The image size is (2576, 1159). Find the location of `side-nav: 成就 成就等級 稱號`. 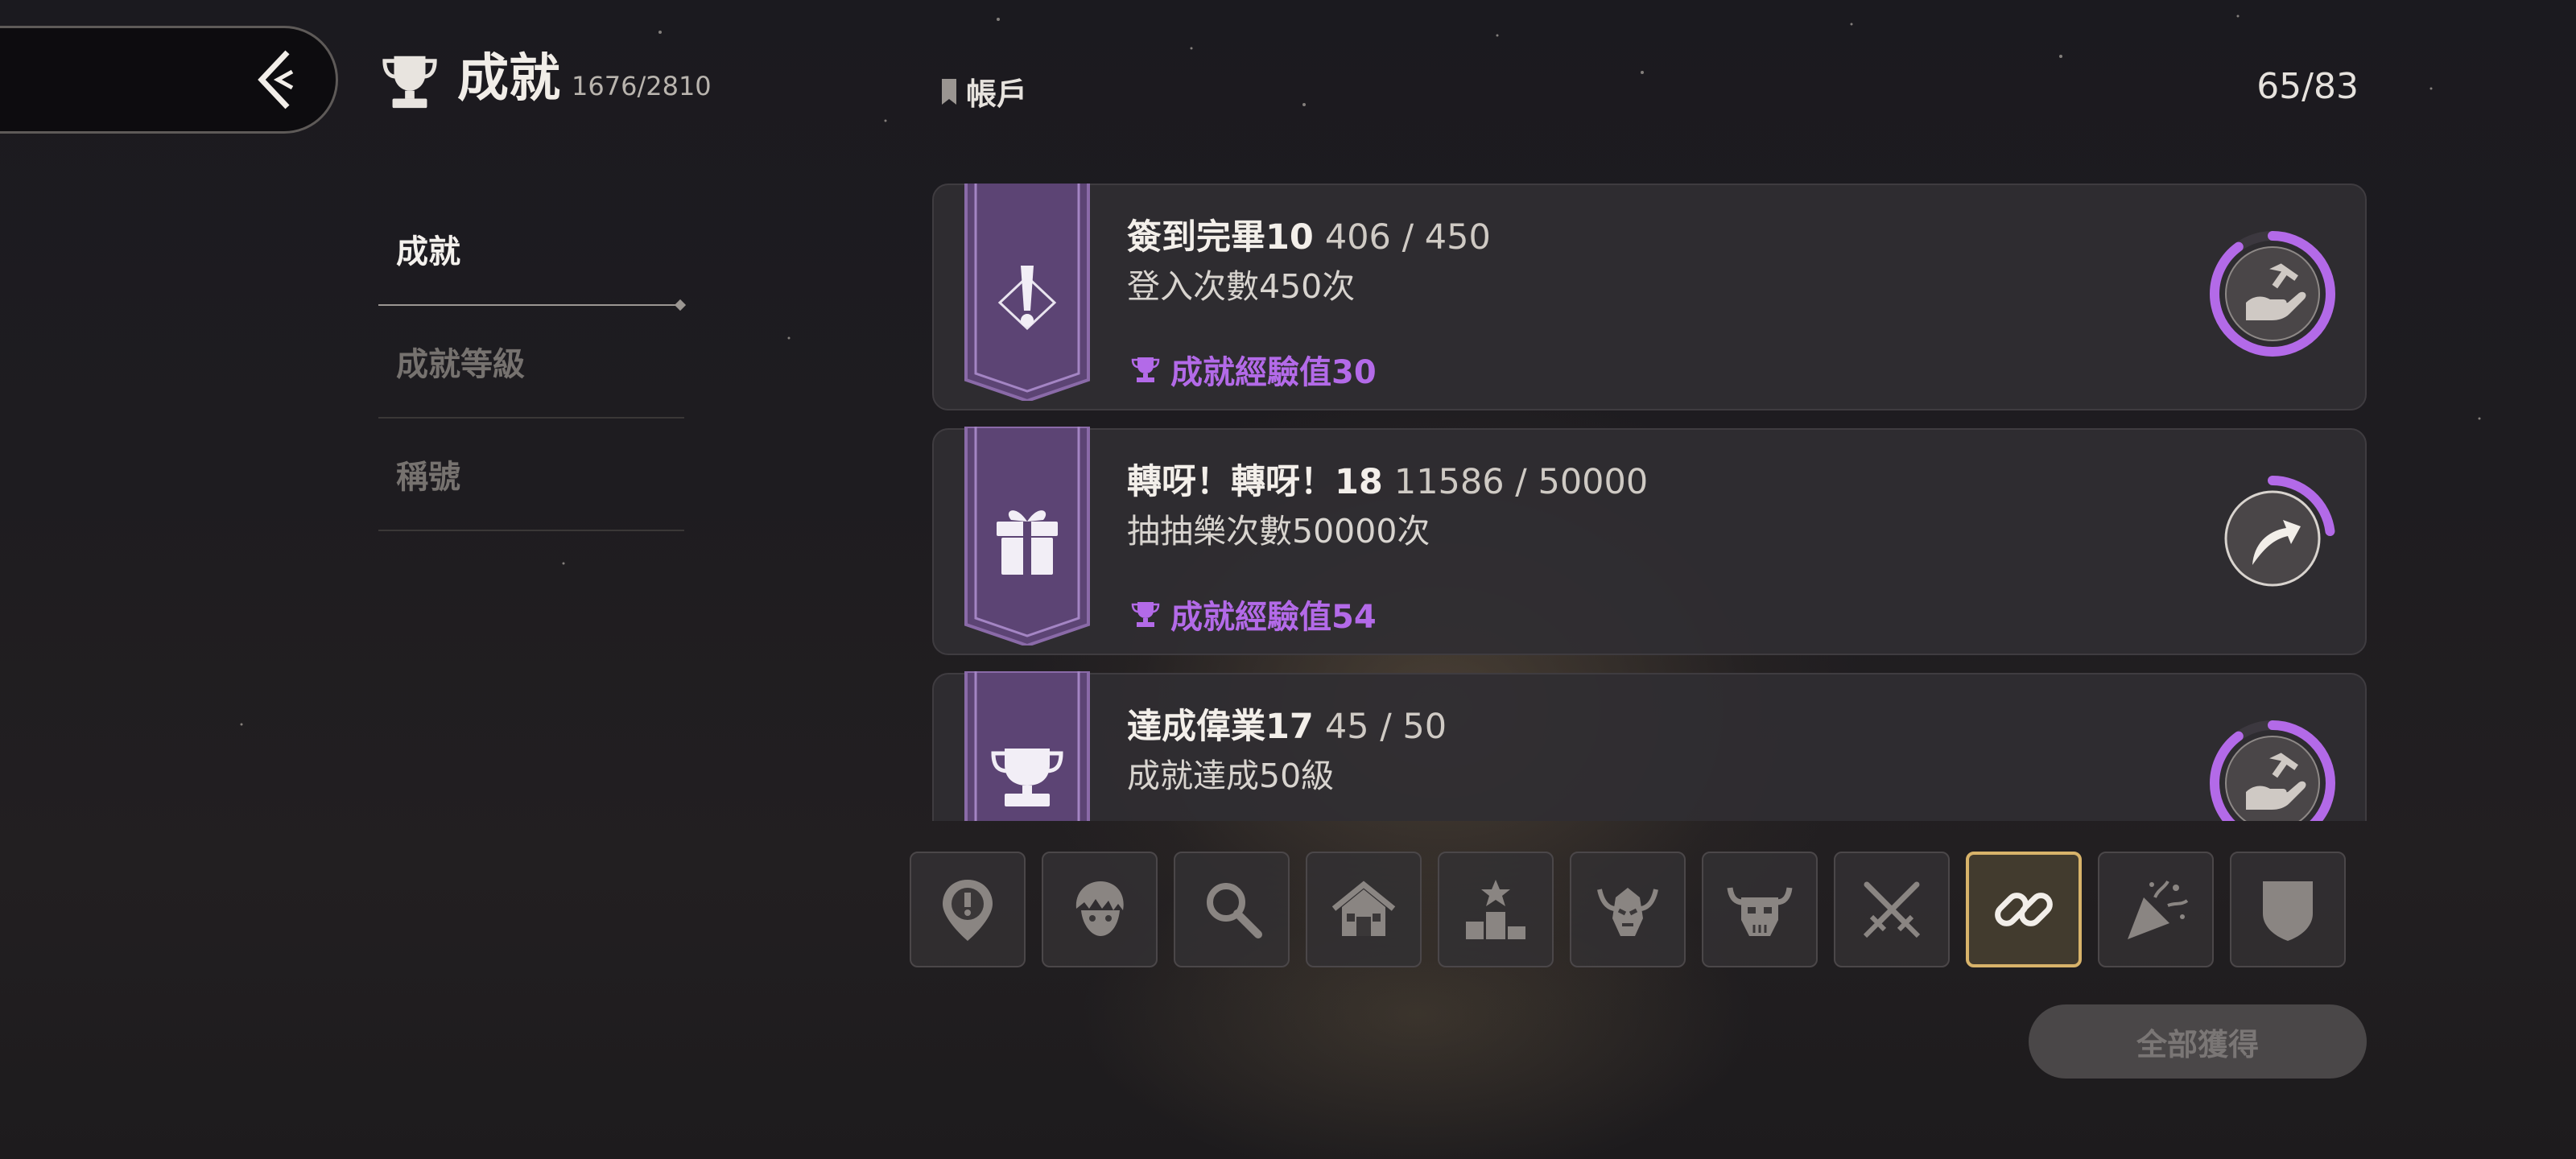

side-nav: 成就 成就等級 稱號 is located at coordinates (531, 362).